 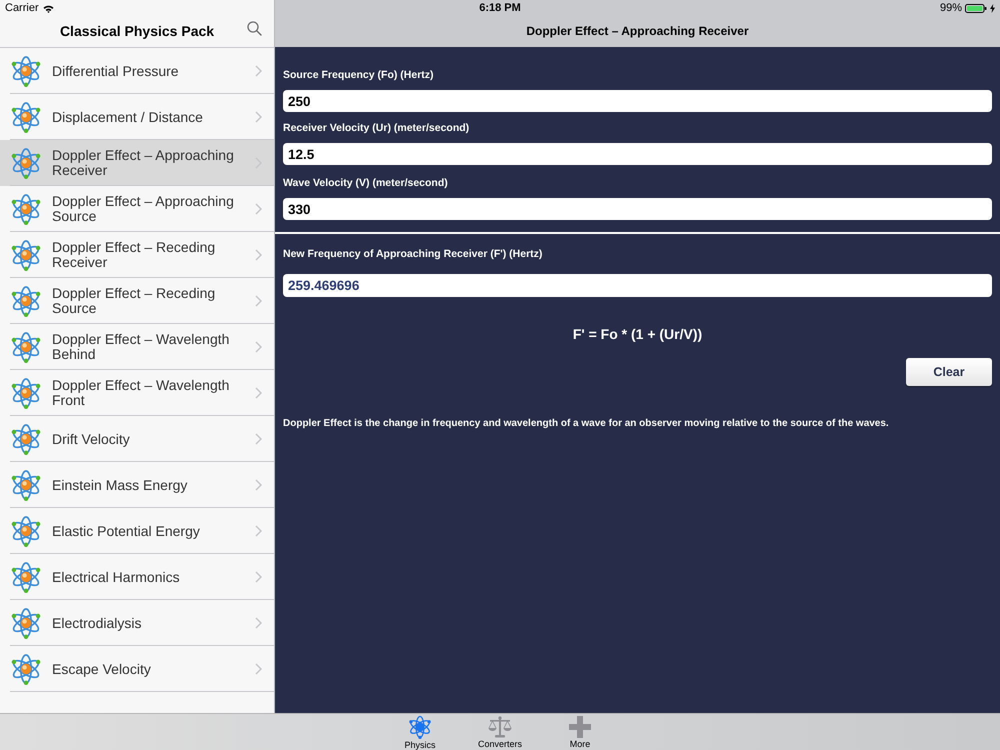 I want to click on input-field: 330, so click(x=637, y=209).